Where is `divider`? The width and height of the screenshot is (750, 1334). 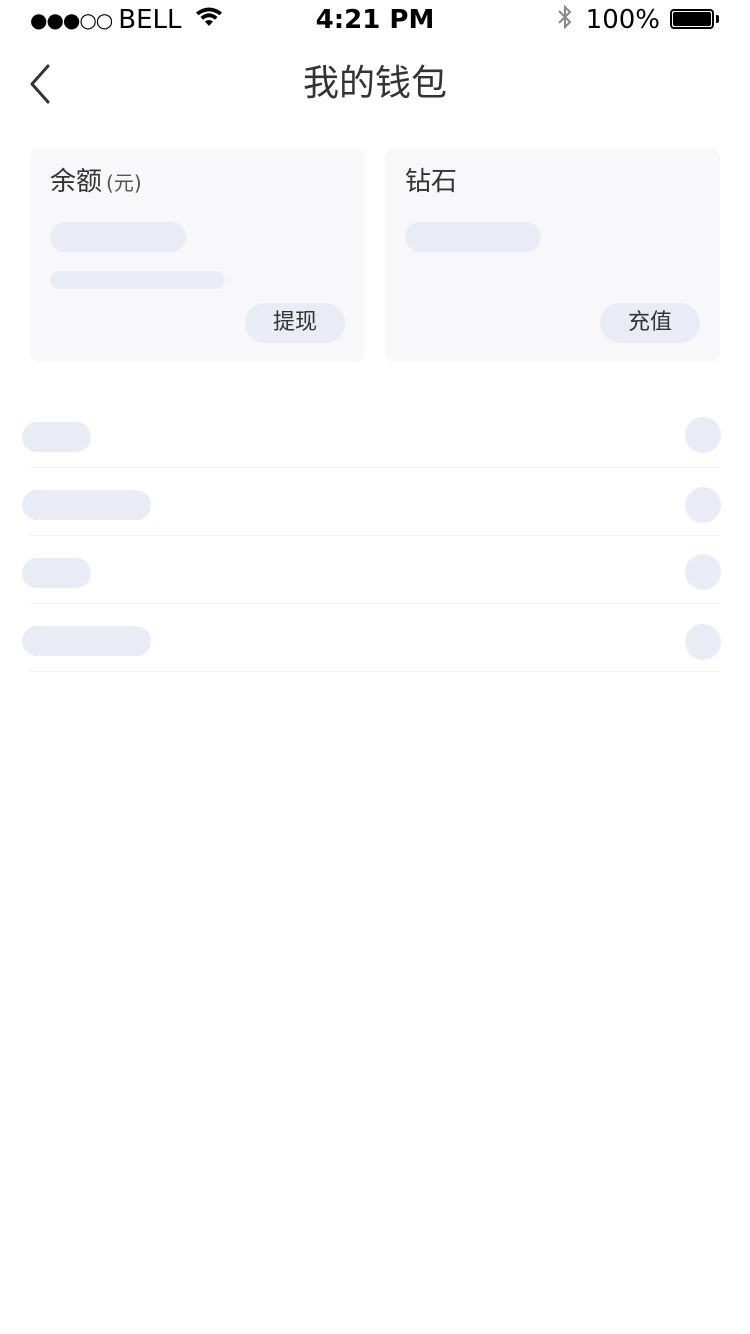 divider is located at coordinates (375, 671).